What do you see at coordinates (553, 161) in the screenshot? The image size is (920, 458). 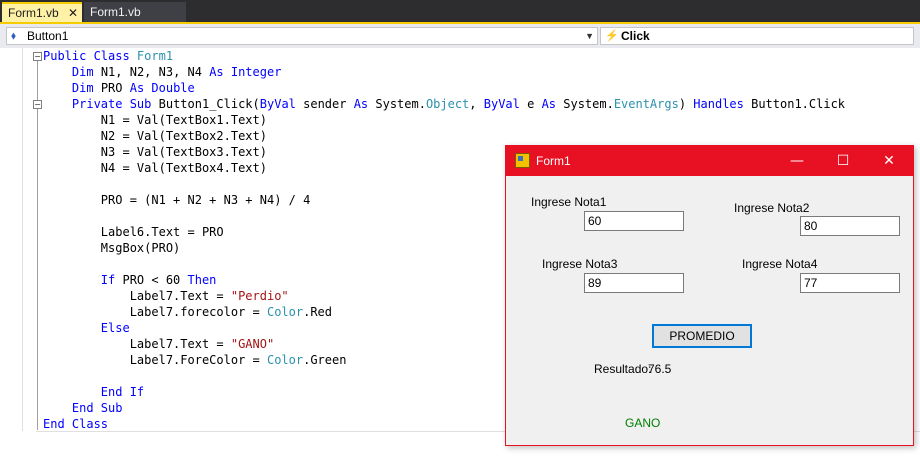 I see `window-title: Form1` at bounding box center [553, 161].